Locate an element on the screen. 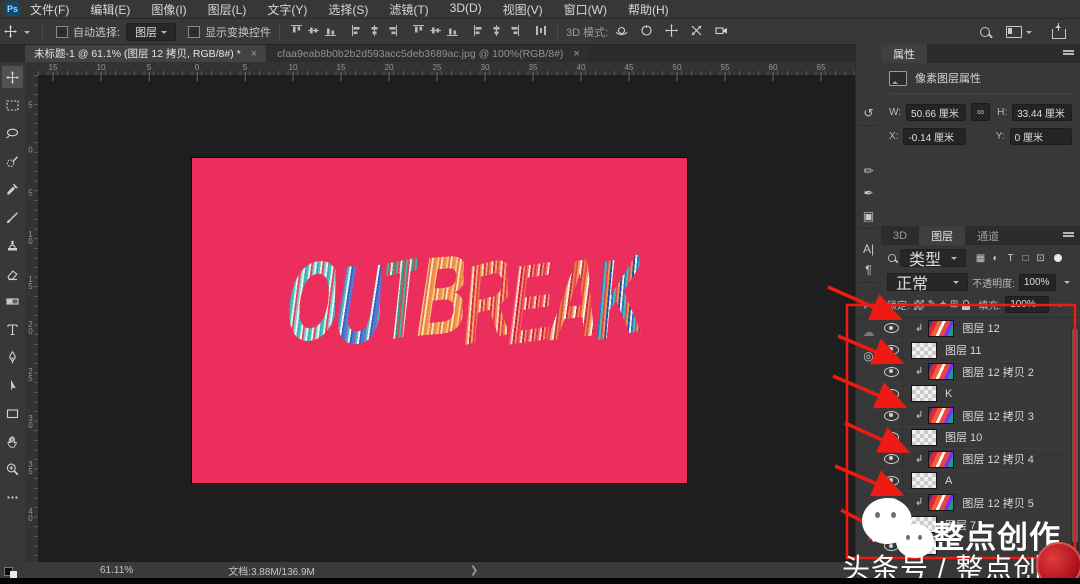 This screenshot has width=1080, height=584. zoom-level-field: 61.11% is located at coordinates (116, 570).